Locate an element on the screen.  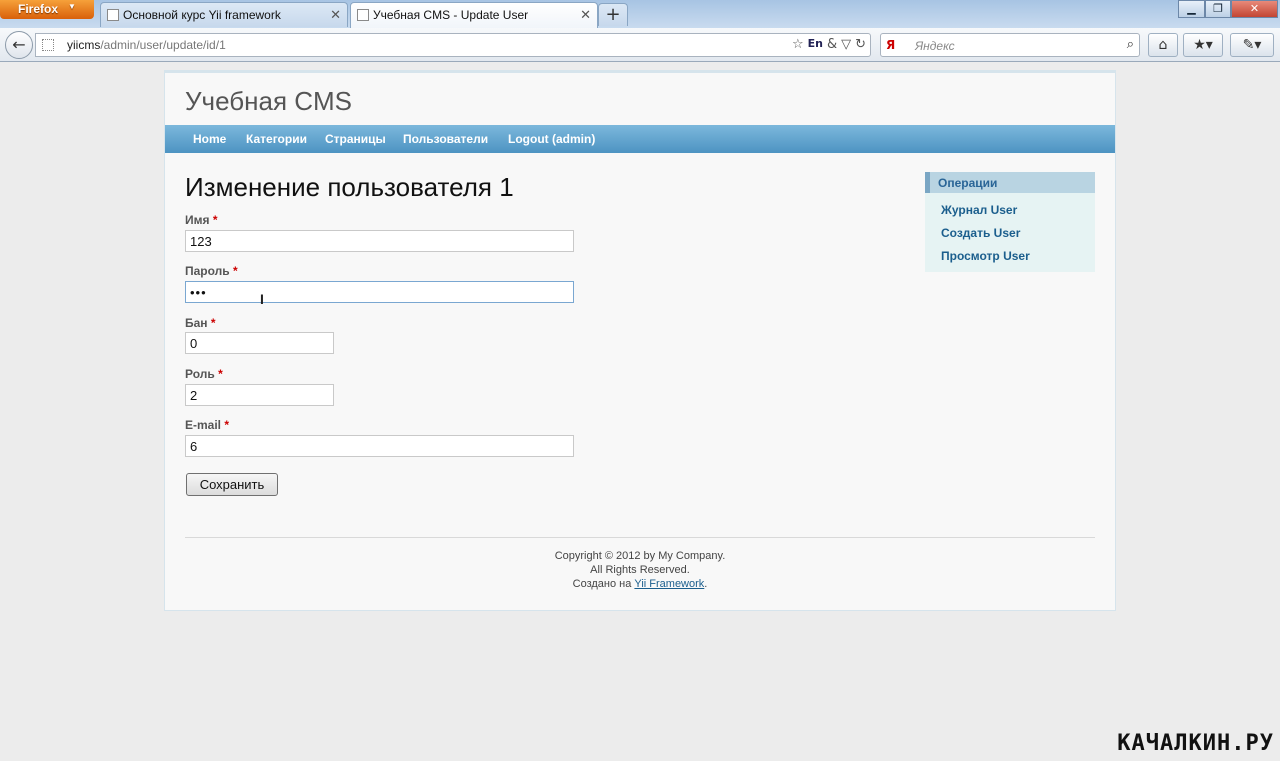
url-host: yiicms is located at coordinates (84, 45).